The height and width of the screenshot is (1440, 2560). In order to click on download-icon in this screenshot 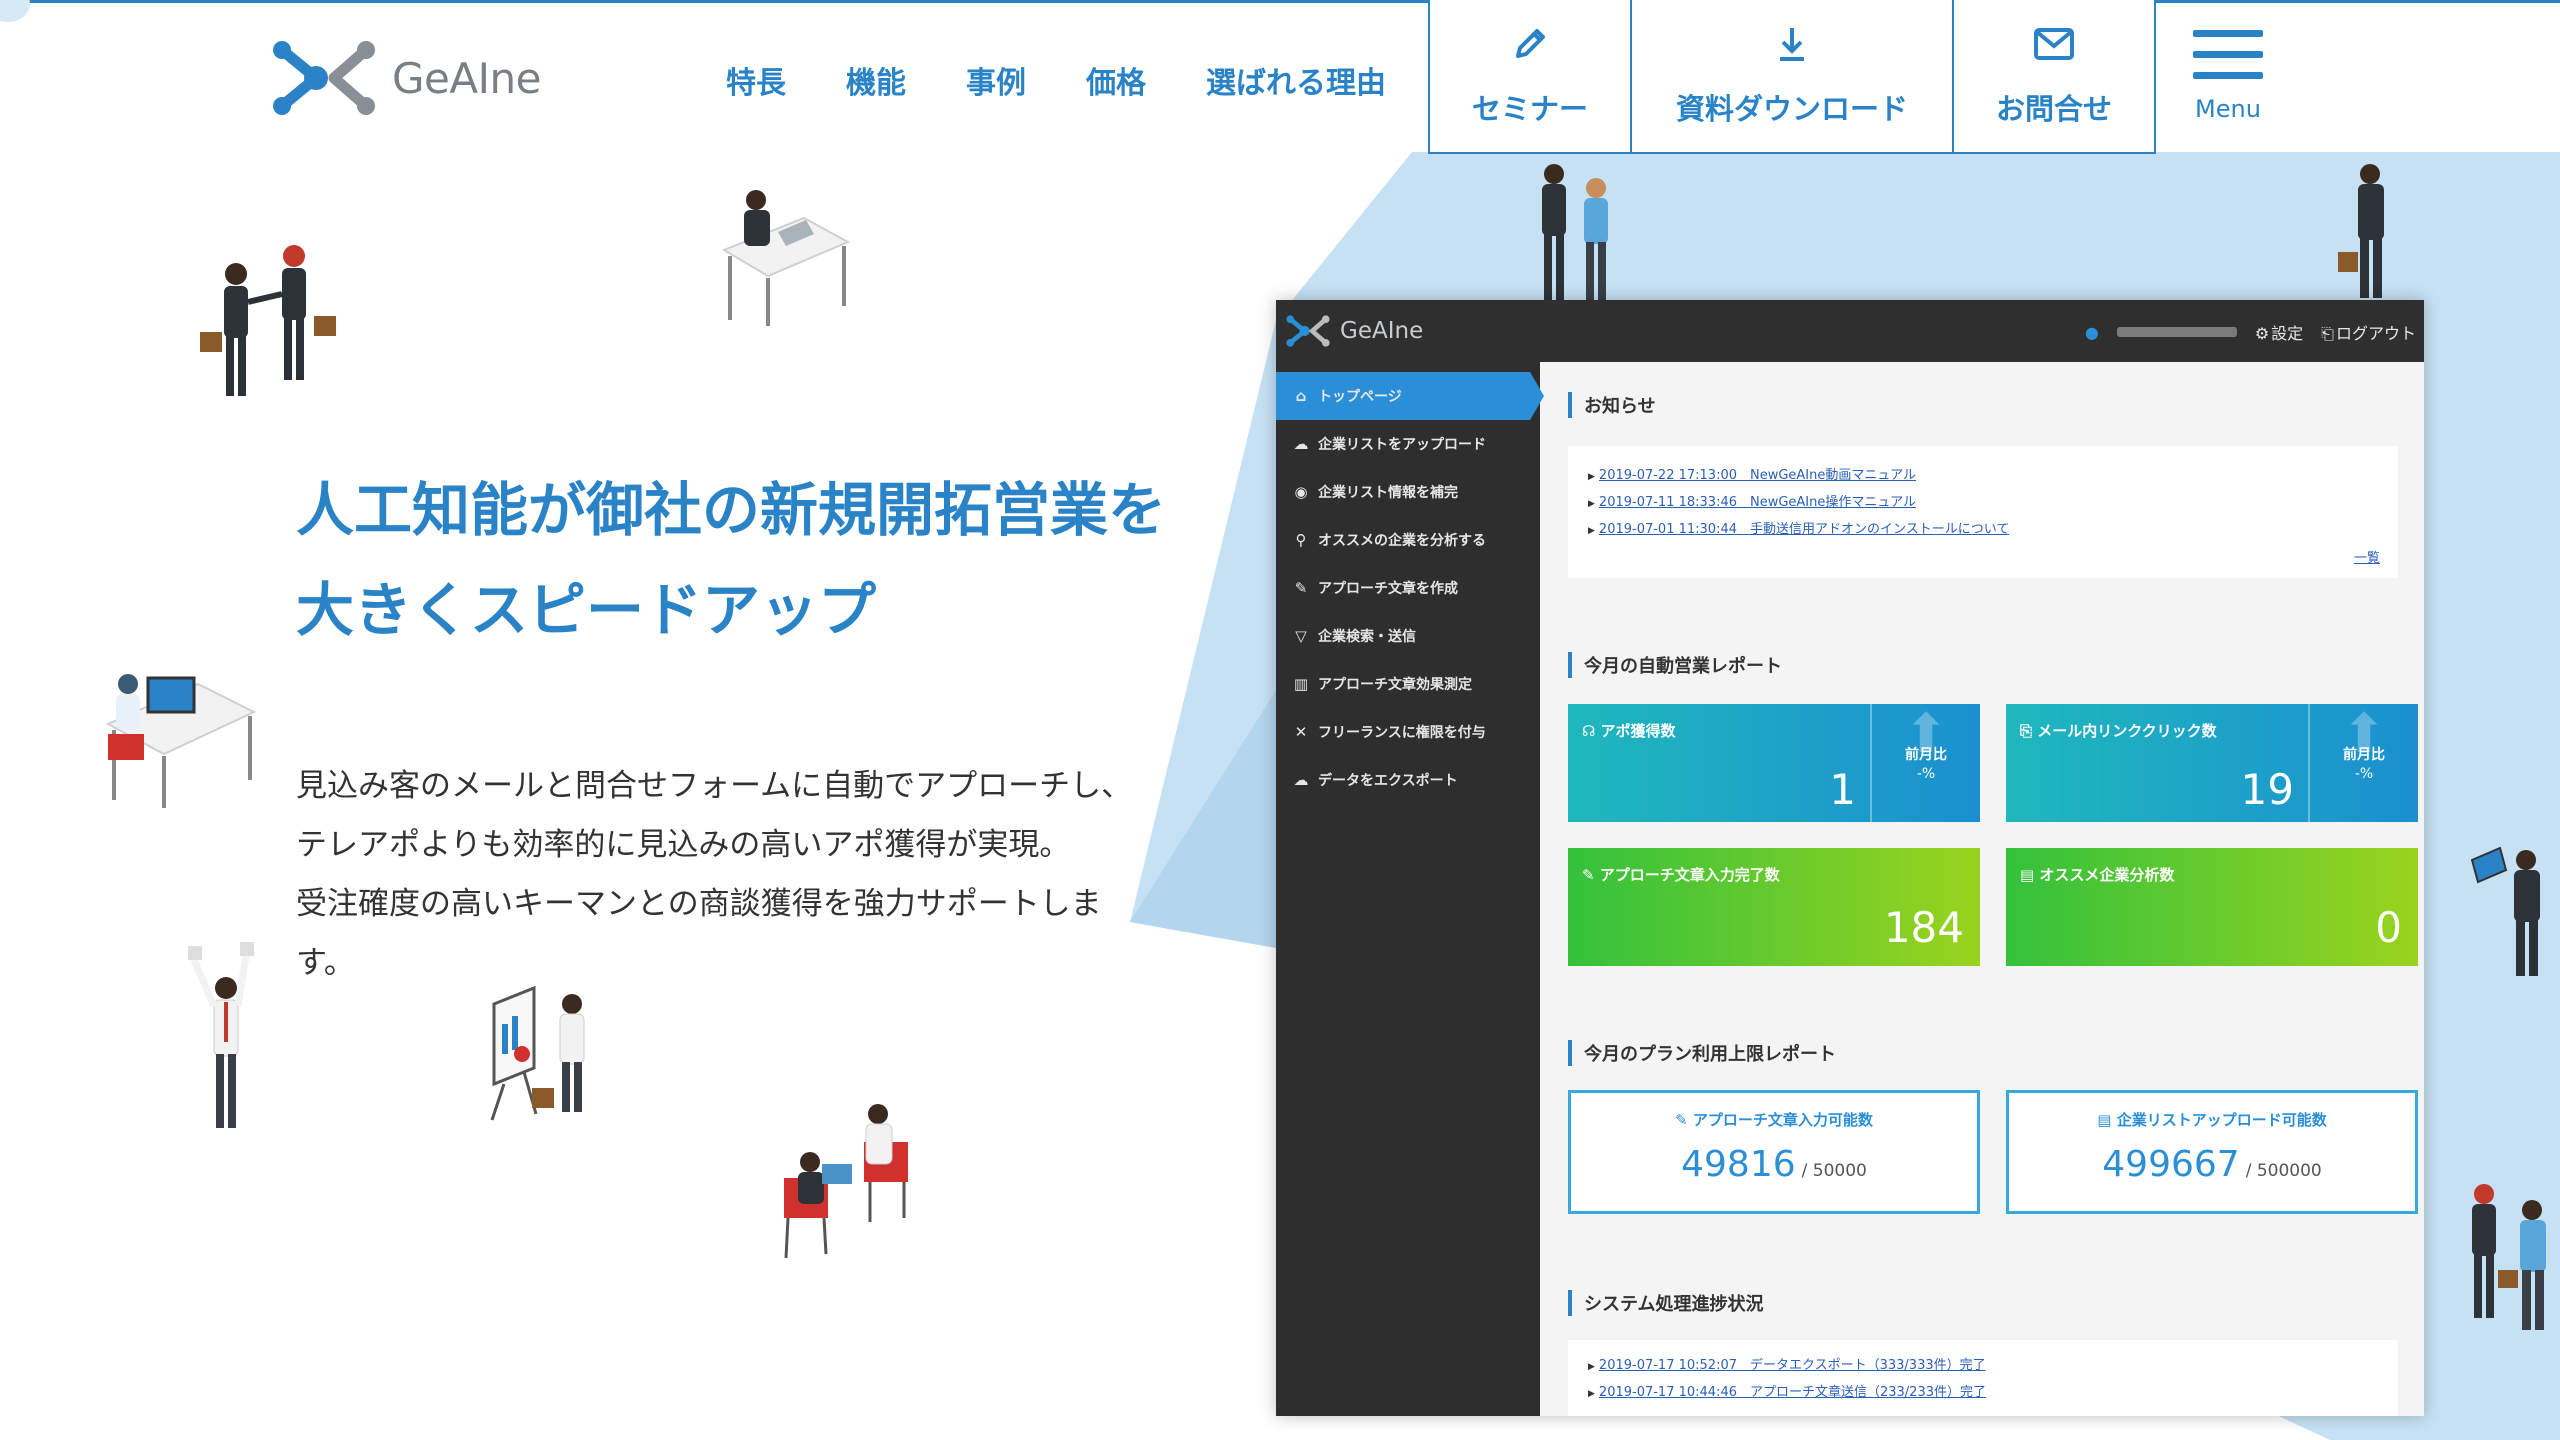, I will do `click(1792, 44)`.